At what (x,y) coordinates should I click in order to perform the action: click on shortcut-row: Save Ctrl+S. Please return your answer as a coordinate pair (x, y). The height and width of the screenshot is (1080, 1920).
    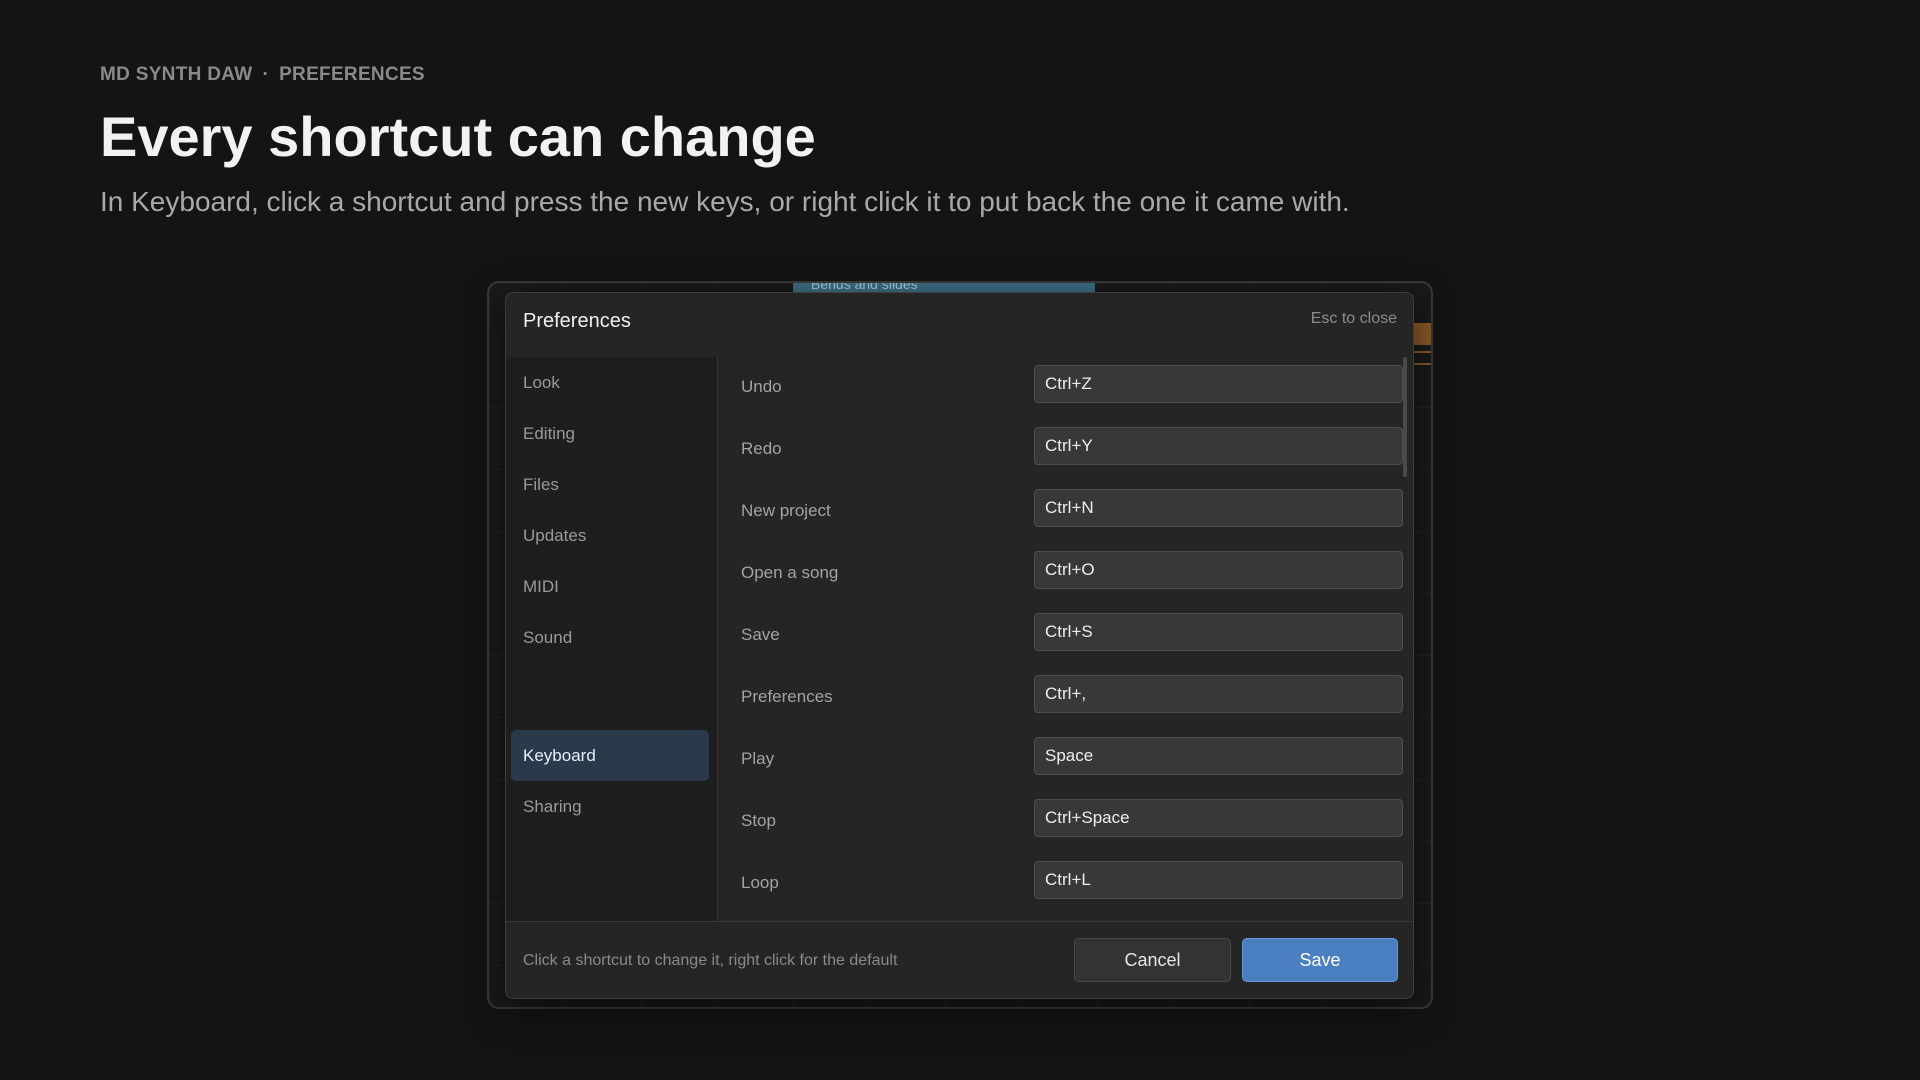
    Looking at the image, I should click on (1065, 636).